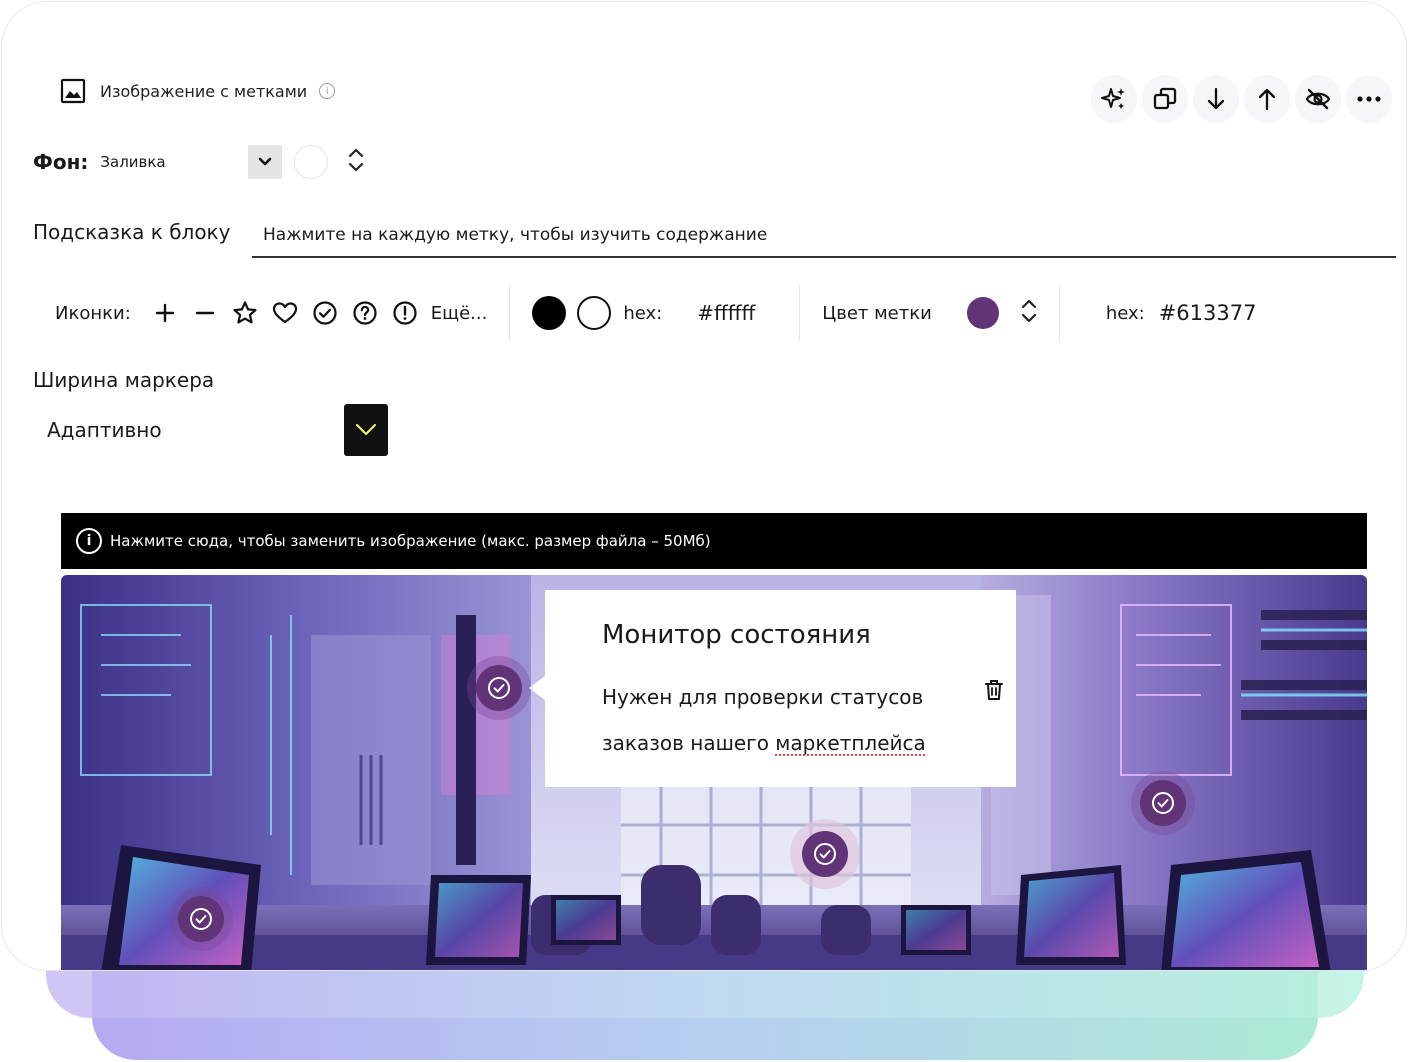  I want to click on mark-hex-label: hex:, so click(1125, 313).